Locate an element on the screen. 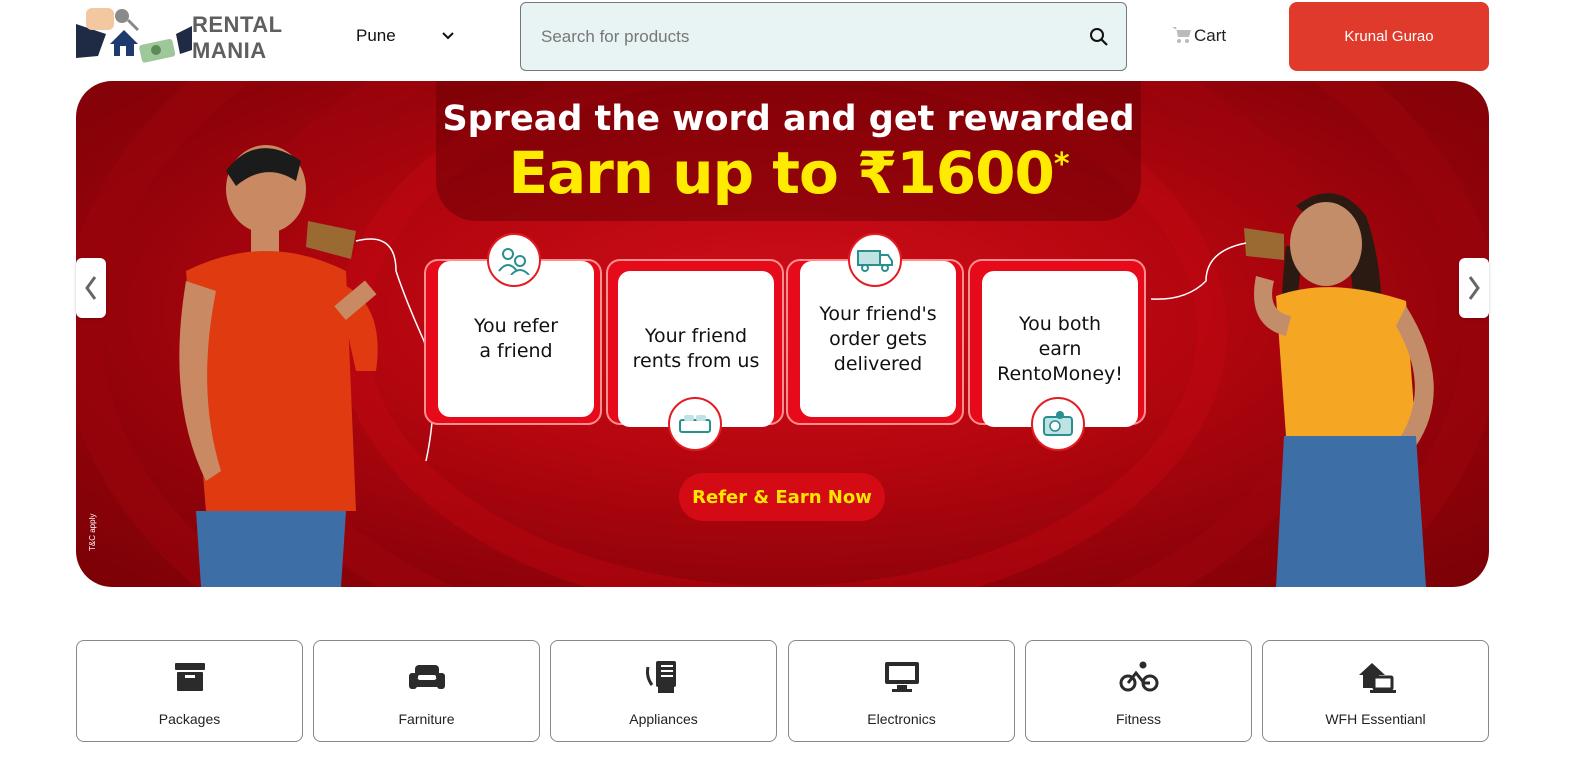 The height and width of the screenshot is (775, 1582). banner-earn-text: Earn up to ₹1600* is located at coordinates (788, 173).